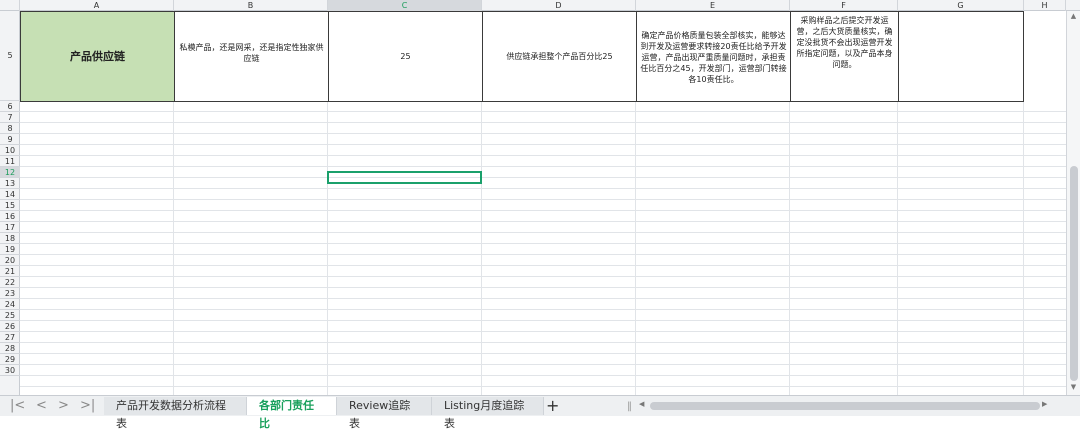 The image size is (1080, 433). I want to click on row-header: 25, so click(10, 315).